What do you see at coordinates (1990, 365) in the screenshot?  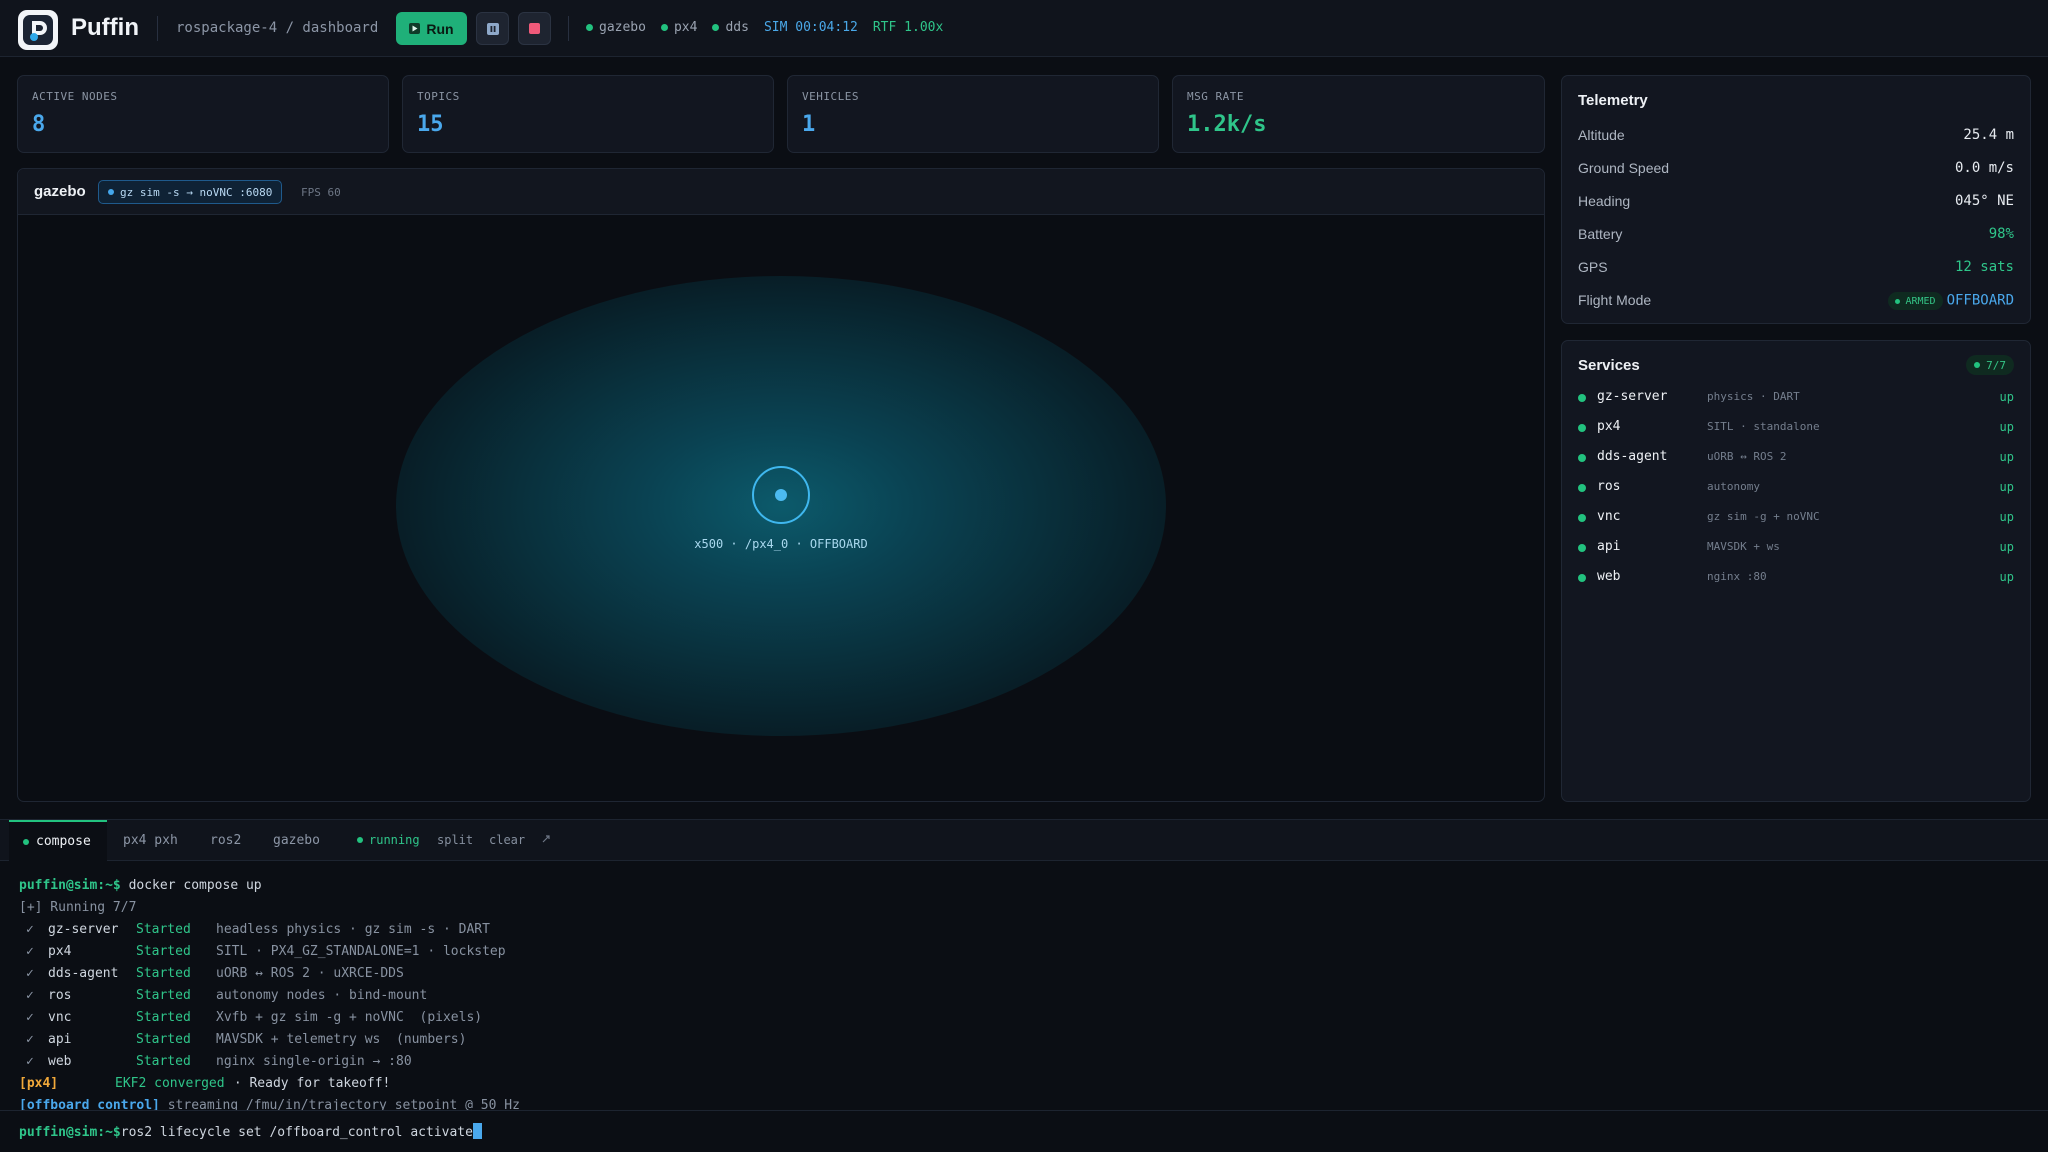 I see `services-count-badge: 7/7` at bounding box center [1990, 365].